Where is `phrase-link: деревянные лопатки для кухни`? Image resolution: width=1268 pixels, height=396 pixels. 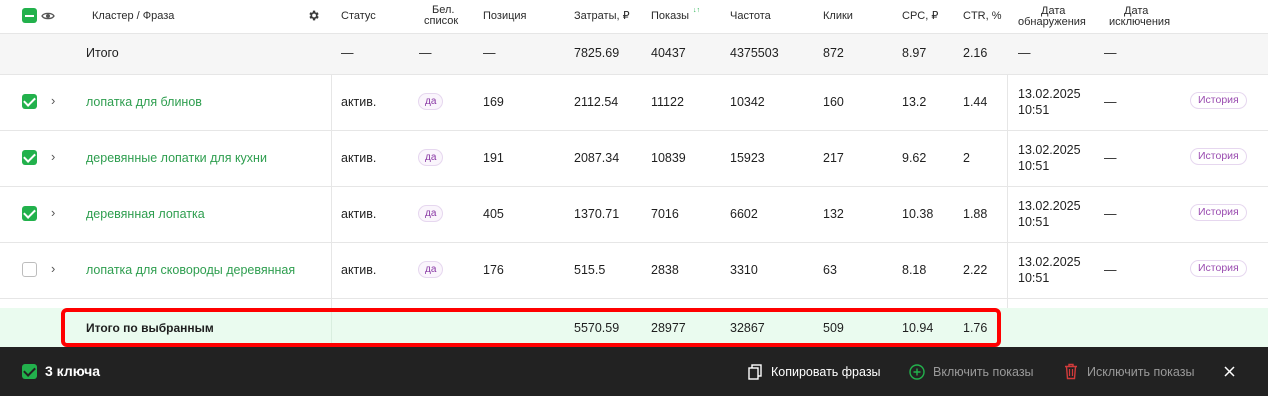 phrase-link: деревянные лопатки для кухни is located at coordinates (176, 158).